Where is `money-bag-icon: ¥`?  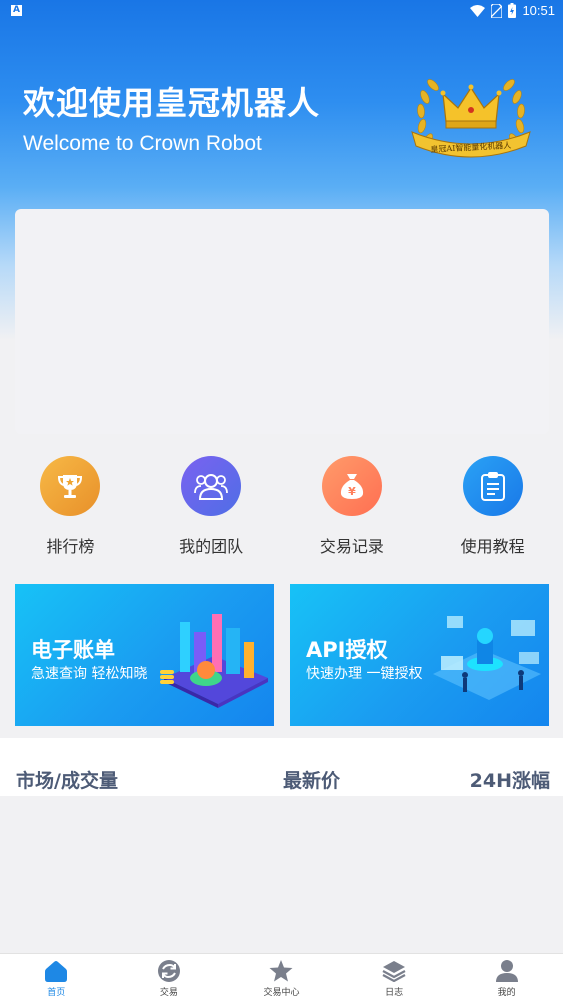
money-bag-icon: ¥ is located at coordinates (351, 486).